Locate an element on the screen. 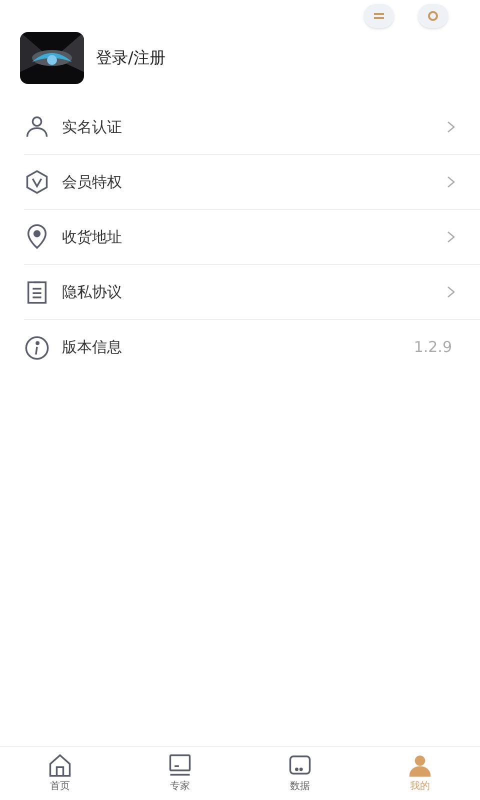  menu-item: 隐私协议 is located at coordinates (252, 292).